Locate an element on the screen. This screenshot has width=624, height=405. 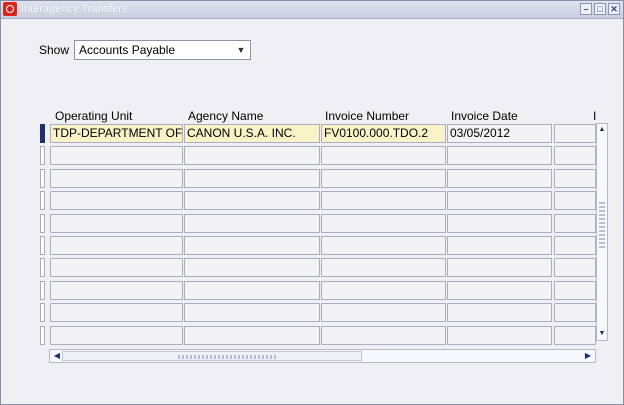
chevron-down-icon: ▼ is located at coordinates (241, 50).